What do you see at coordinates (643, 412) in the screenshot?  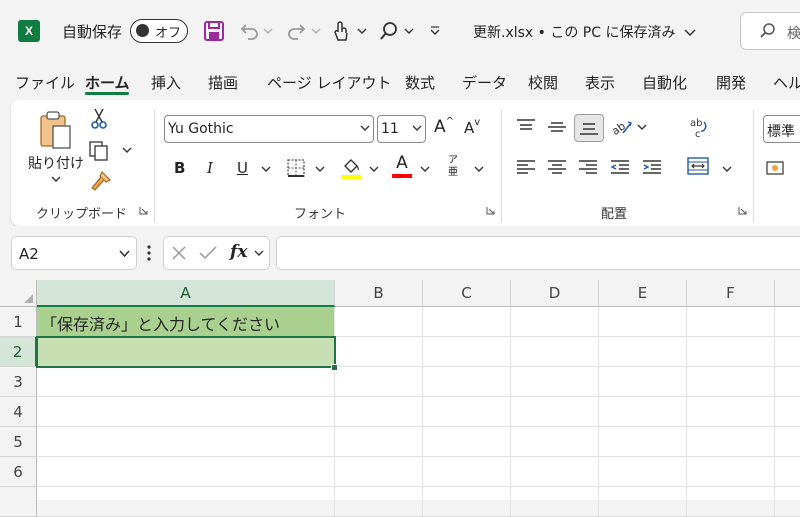 I see `cell-e4` at bounding box center [643, 412].